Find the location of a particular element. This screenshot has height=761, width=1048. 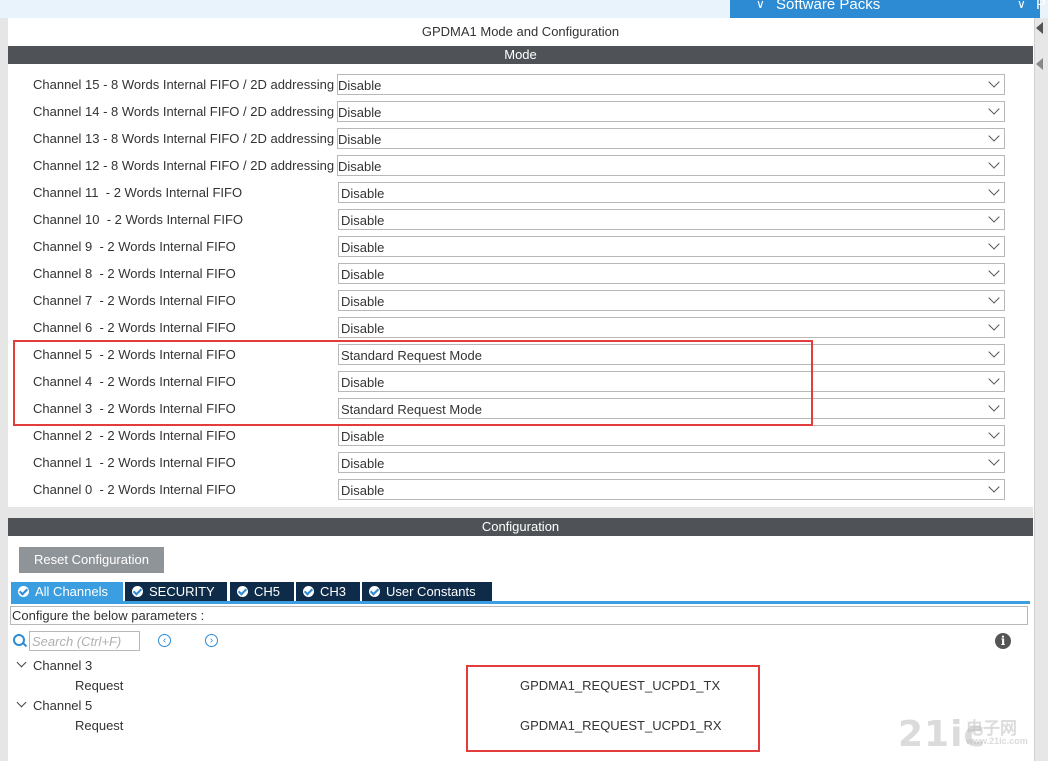

channel-row: Channel 1 - 2 Words Internal FIFO Disable is located at coordinates (519, 463).